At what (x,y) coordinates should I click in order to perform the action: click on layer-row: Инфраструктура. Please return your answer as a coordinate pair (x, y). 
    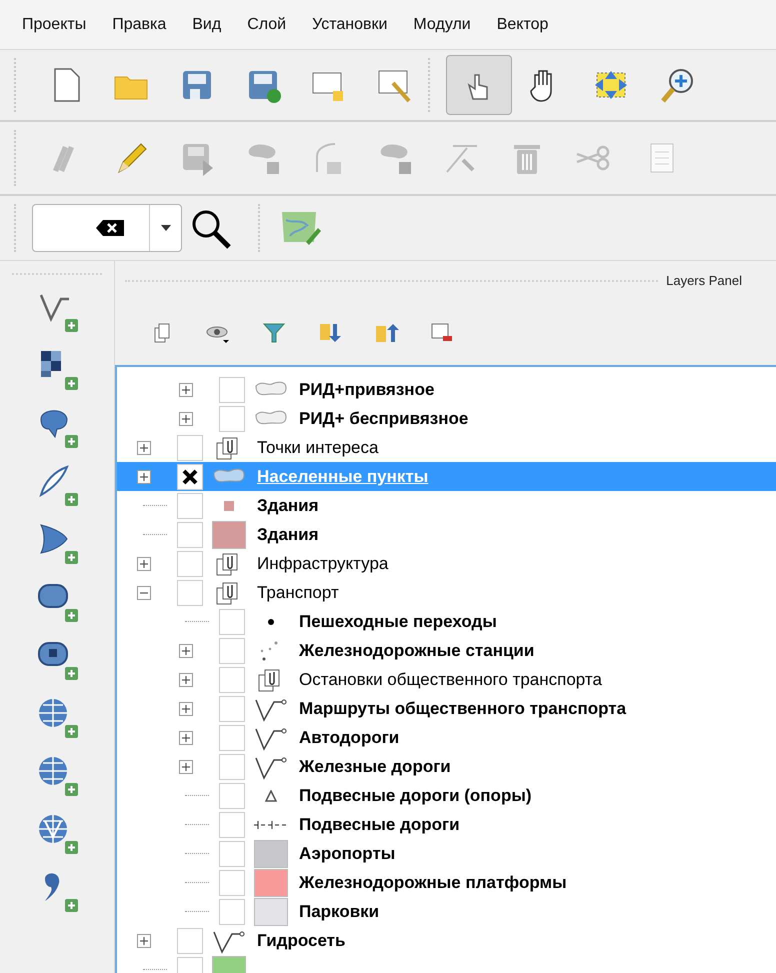
    Looking at the image, I should click on (446, 563).